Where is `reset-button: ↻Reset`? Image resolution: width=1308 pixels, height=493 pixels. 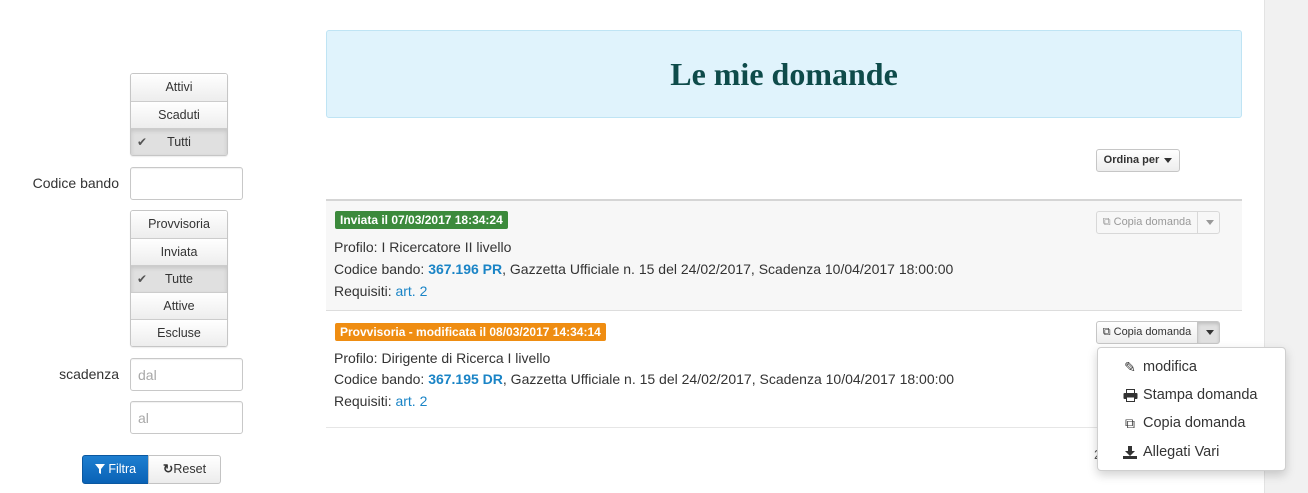 reset-button: ↻Reset is located at coordinates (184, 469).